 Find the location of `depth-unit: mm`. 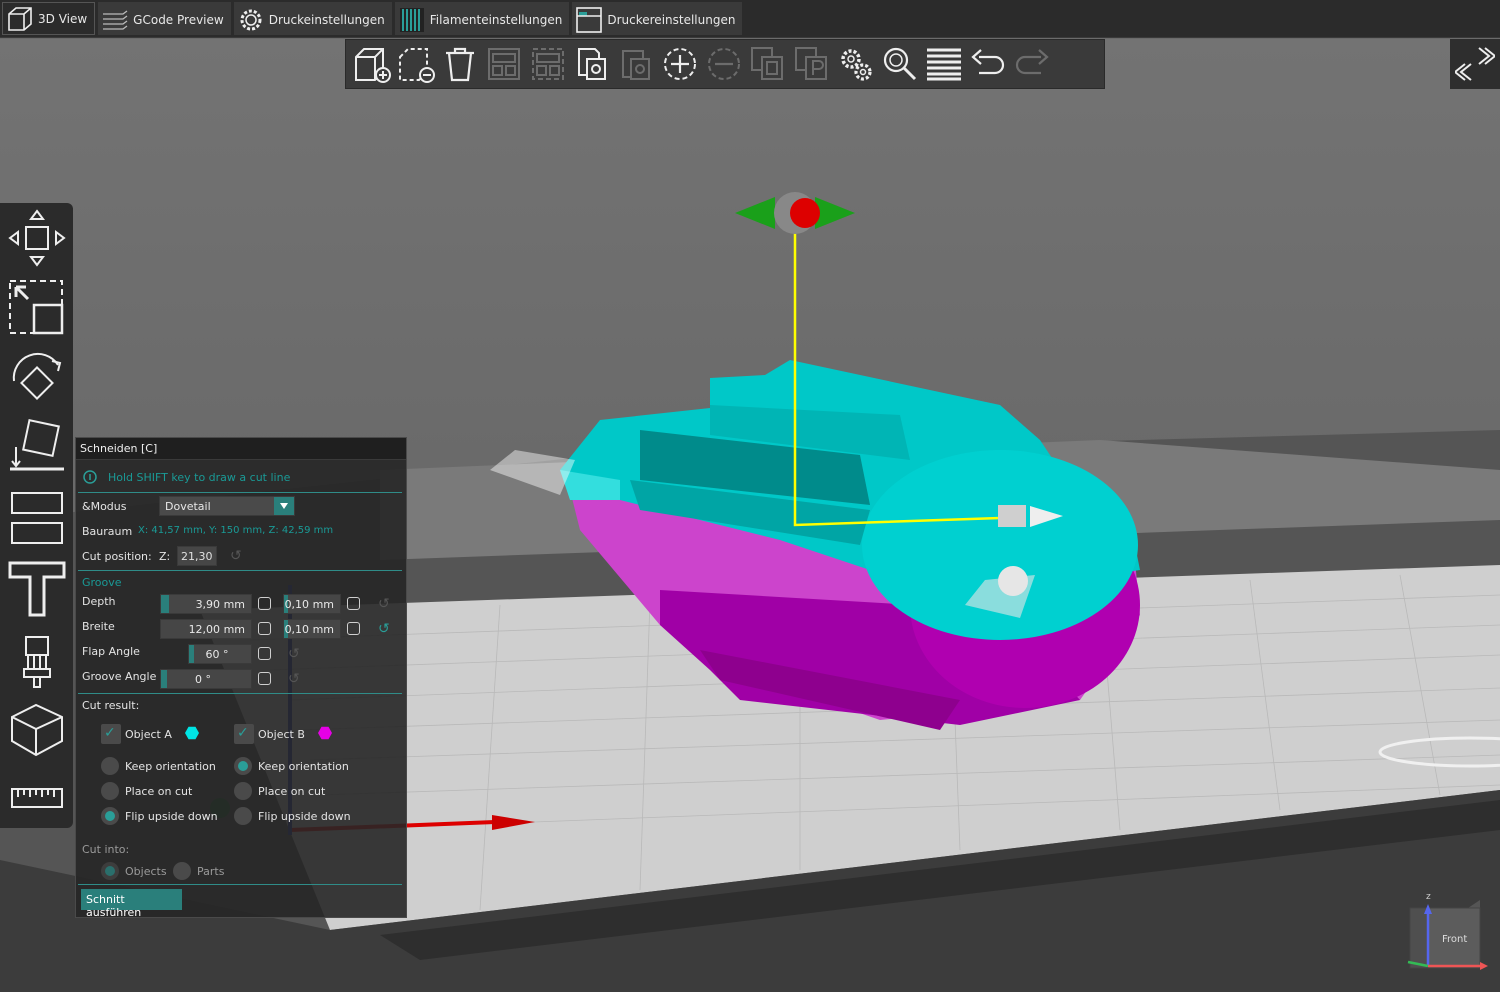

depth-unit: mm is located at coordinates (234, 604).